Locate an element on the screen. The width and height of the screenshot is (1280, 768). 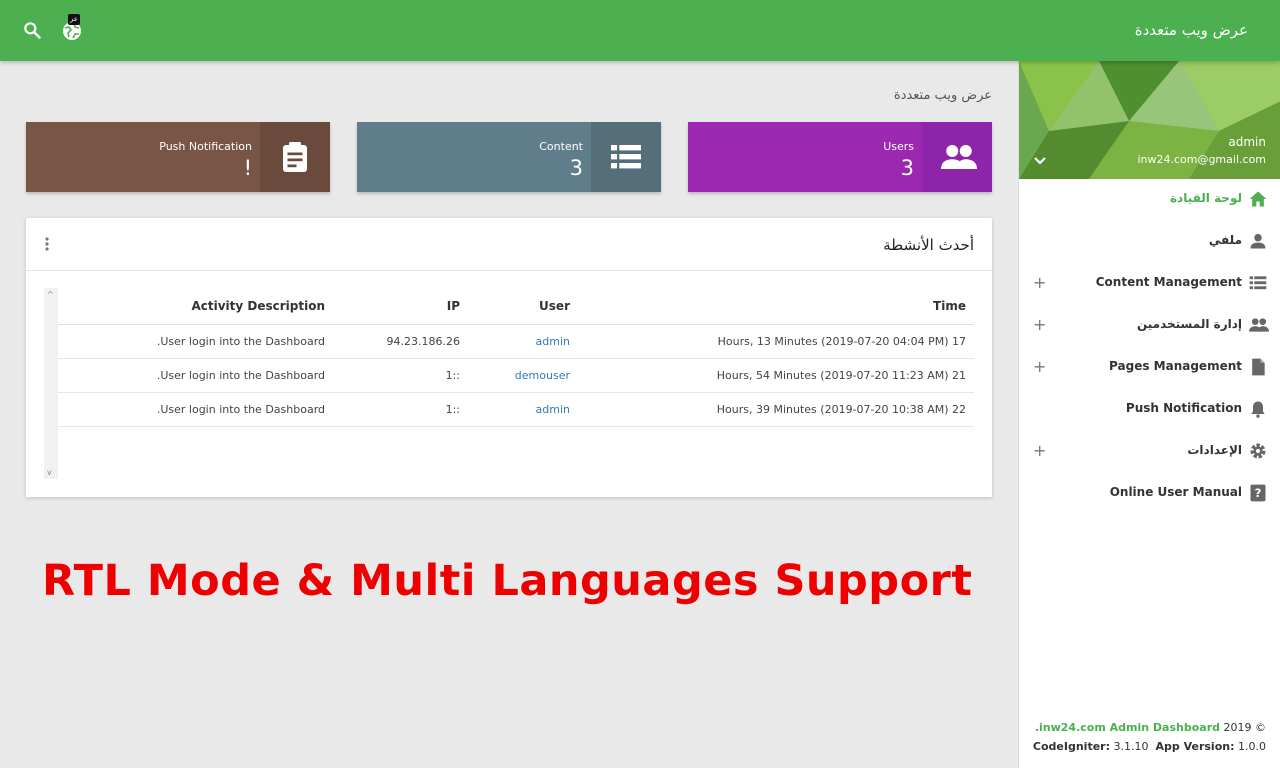
user-email: inw24.com@gmail.com is located at coordinates (1201, 159).